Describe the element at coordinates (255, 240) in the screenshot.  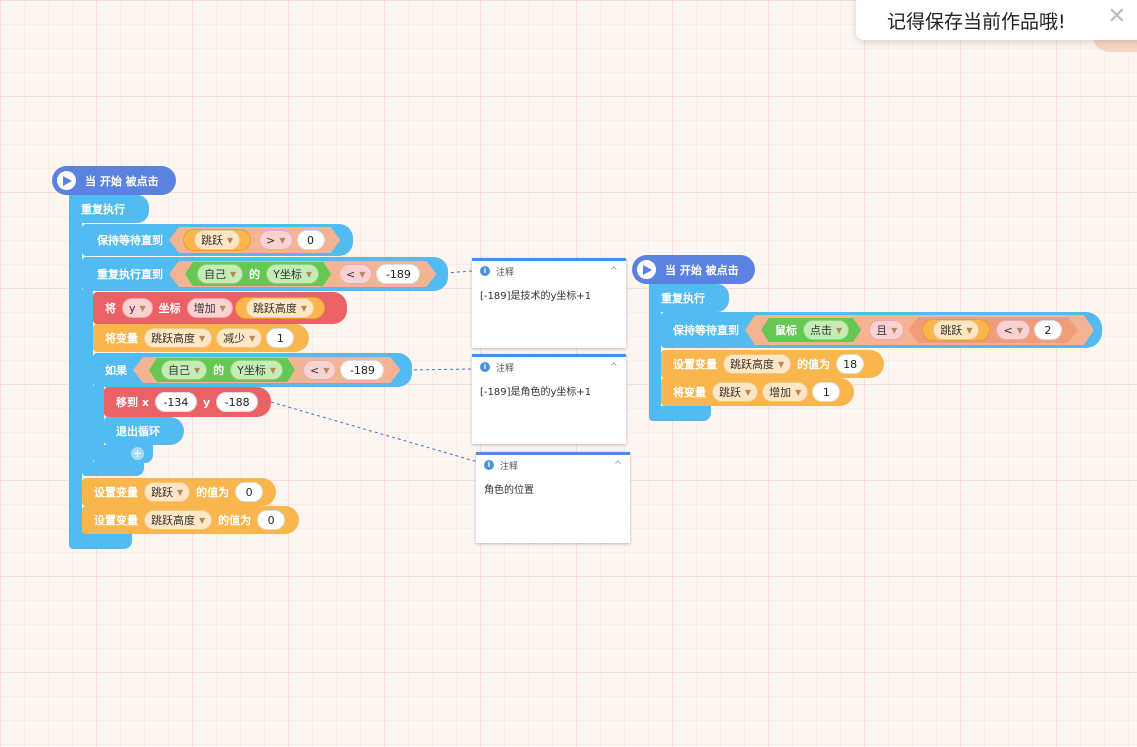
I see `compare-gt-slot: 跳跃 ▼ > ▼ 0` at that location.